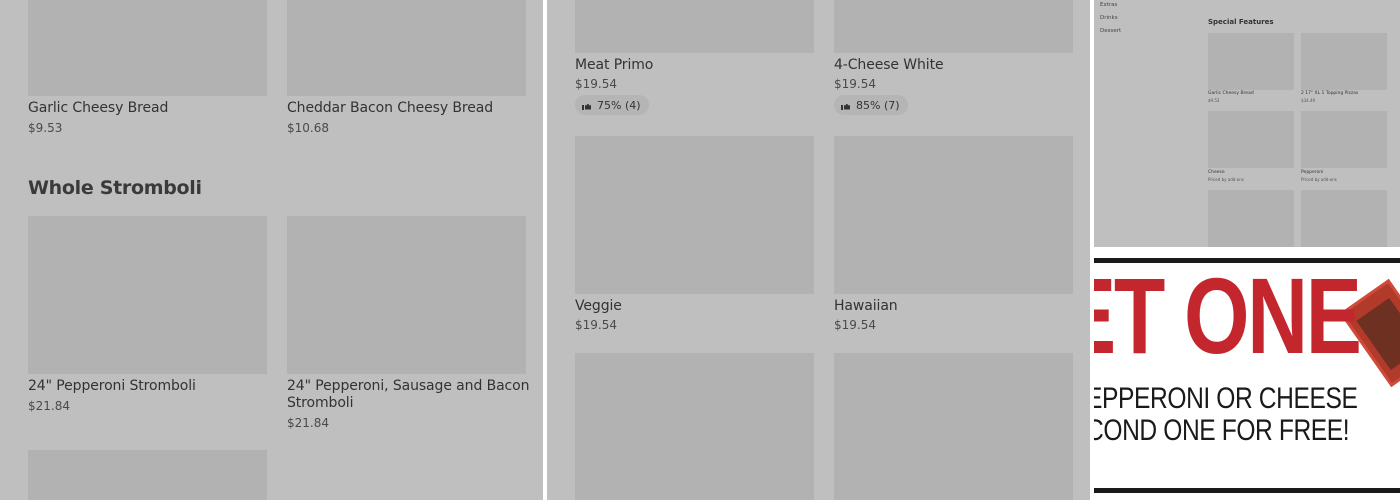 This screenshot has height=500, width=1400. Describe the element at coordinates (1312, 172) in the screenshot. I see `item-name: Pepperoni` at that location.